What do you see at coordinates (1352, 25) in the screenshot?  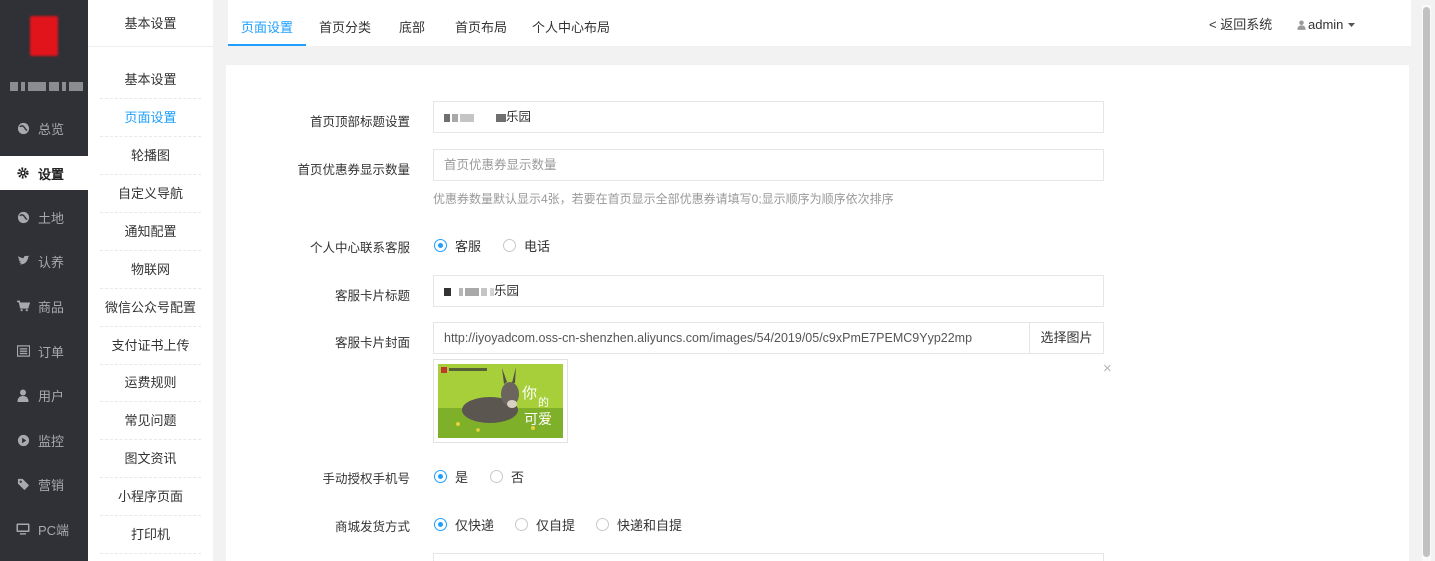 I see `caret-down-icon` at bounding box center [1352, 25].